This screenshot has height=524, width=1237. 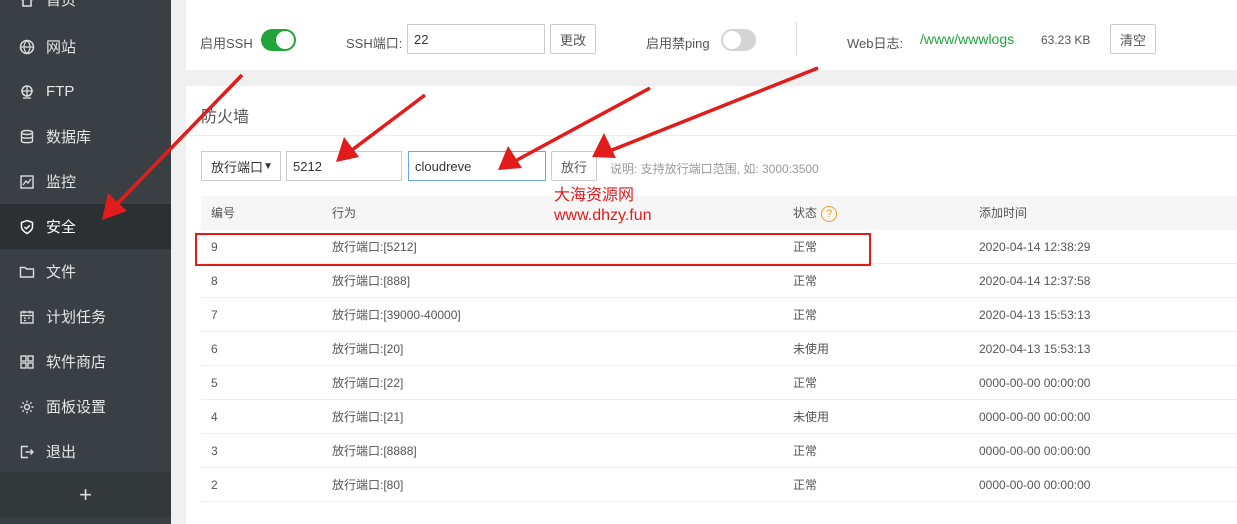 I want to click on grid-icon, so click(x=27, y=362).